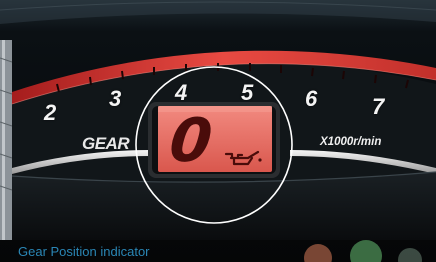  What do you see at coordinates (50, 112) in the screenshot?
I see `rpm-number-2: 2` at bounding box center [50, 112].